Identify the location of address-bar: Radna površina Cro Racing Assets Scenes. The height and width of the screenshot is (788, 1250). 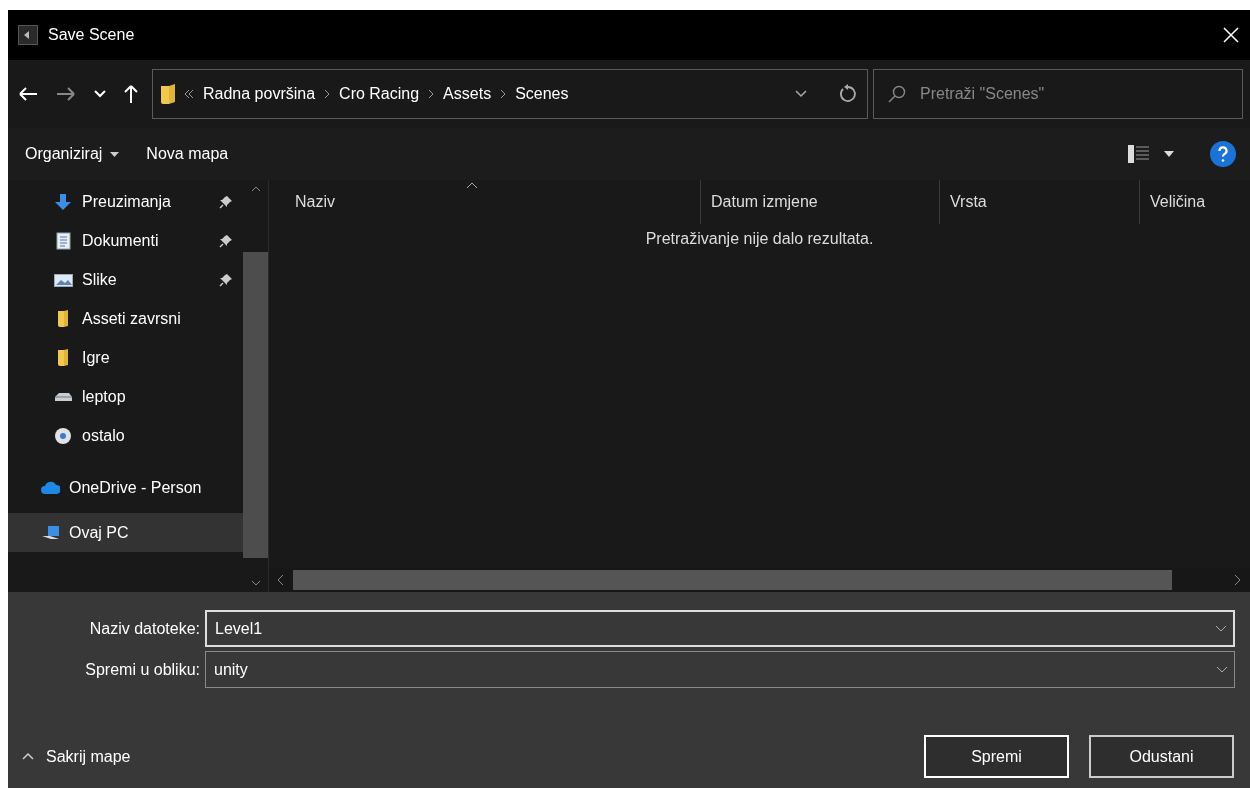
(510, 94).